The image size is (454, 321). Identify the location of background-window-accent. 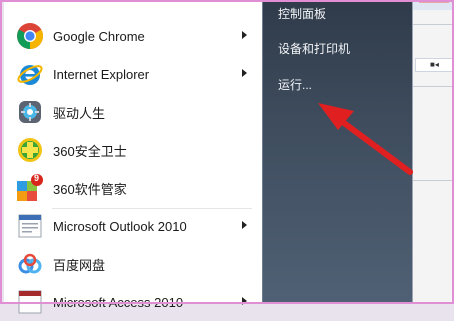
(434, 1).